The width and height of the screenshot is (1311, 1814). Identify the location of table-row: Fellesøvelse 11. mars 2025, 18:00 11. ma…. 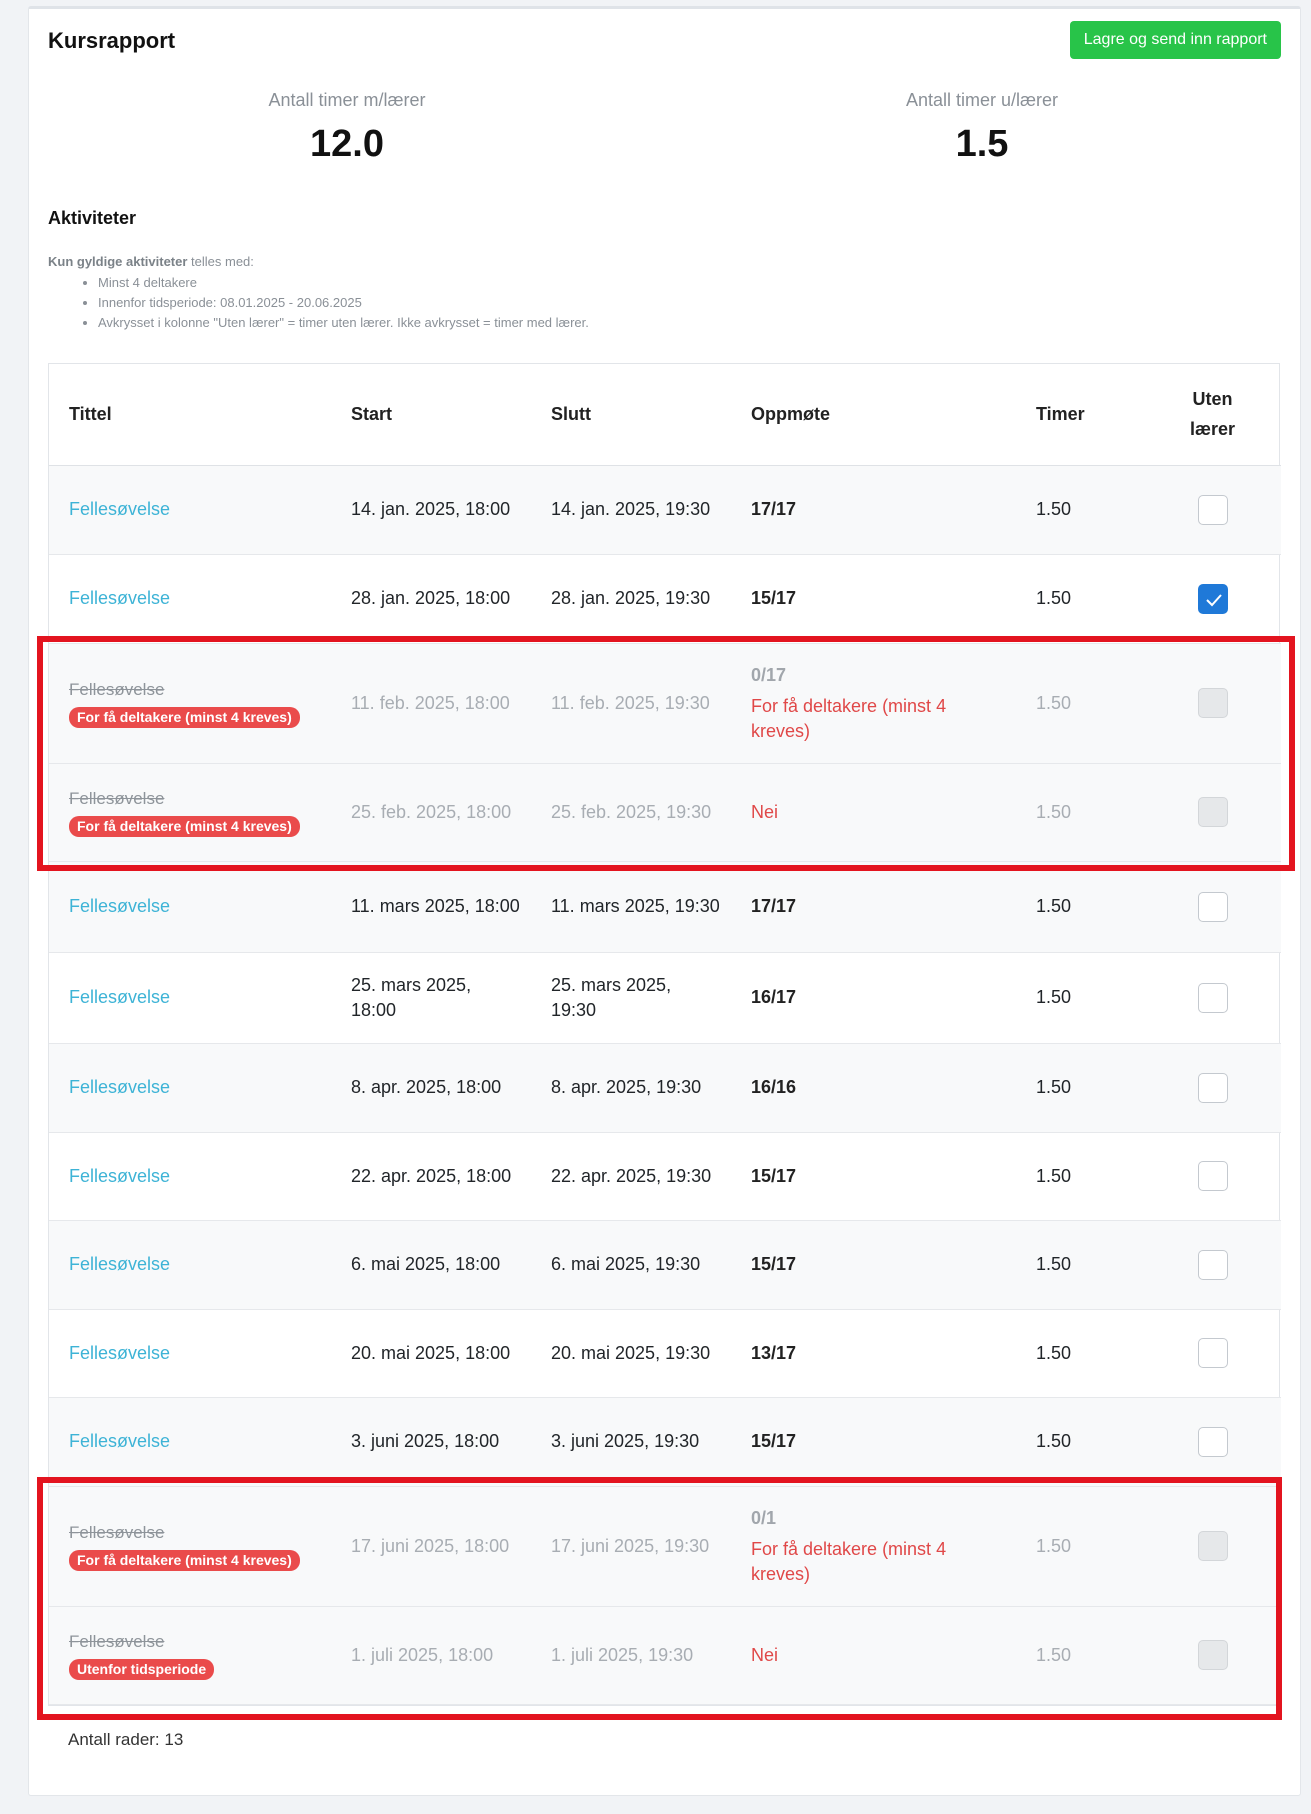
(665, 907).